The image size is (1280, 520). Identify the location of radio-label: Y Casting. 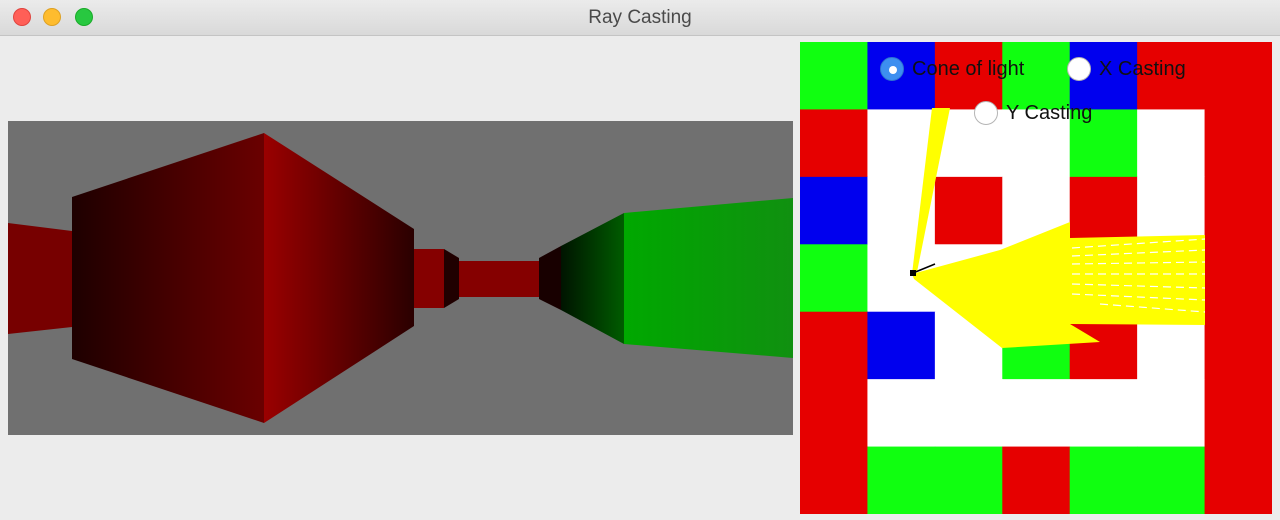
(1049, 112).